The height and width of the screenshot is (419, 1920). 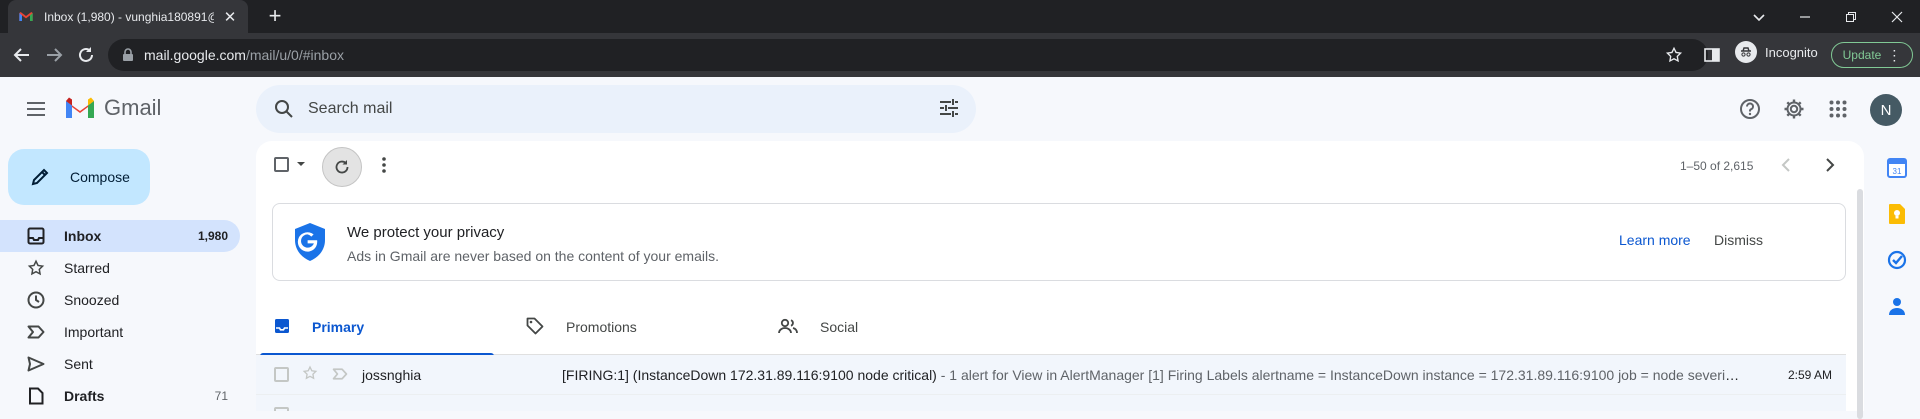 I want to click on privacy-title: We protect your privacy, so click(x=426, y=232).